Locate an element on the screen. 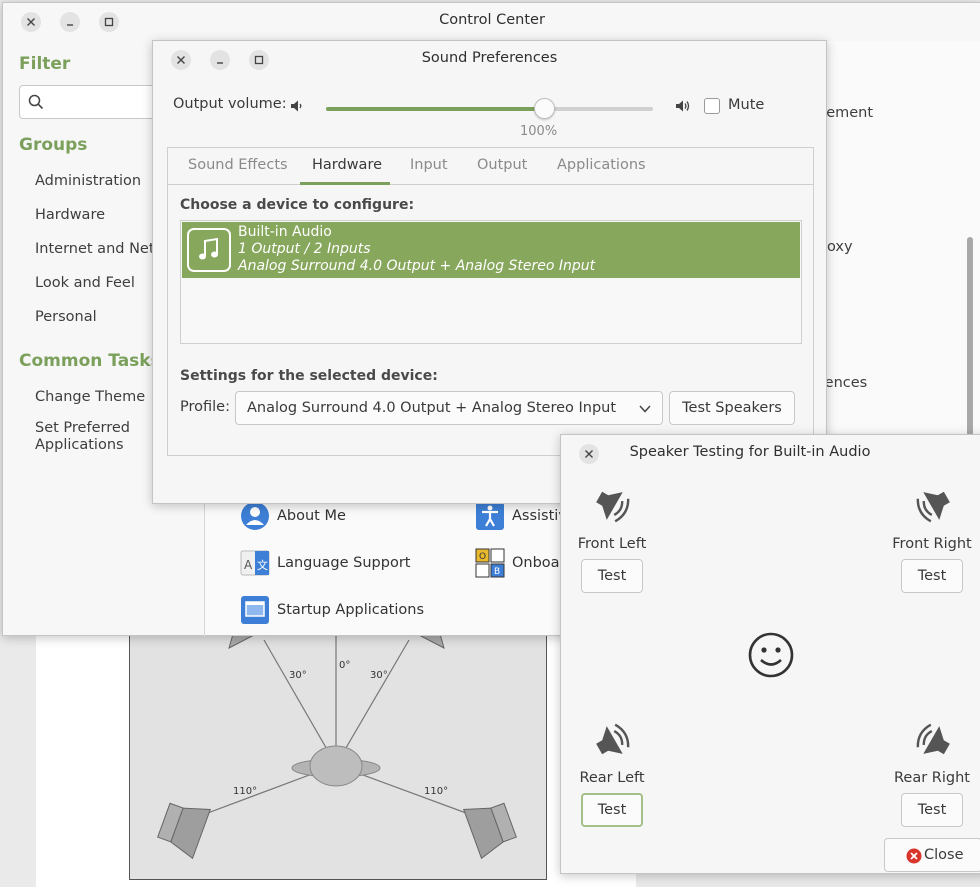  volume-percent-label: 100% is located at coordinates (539, 131).